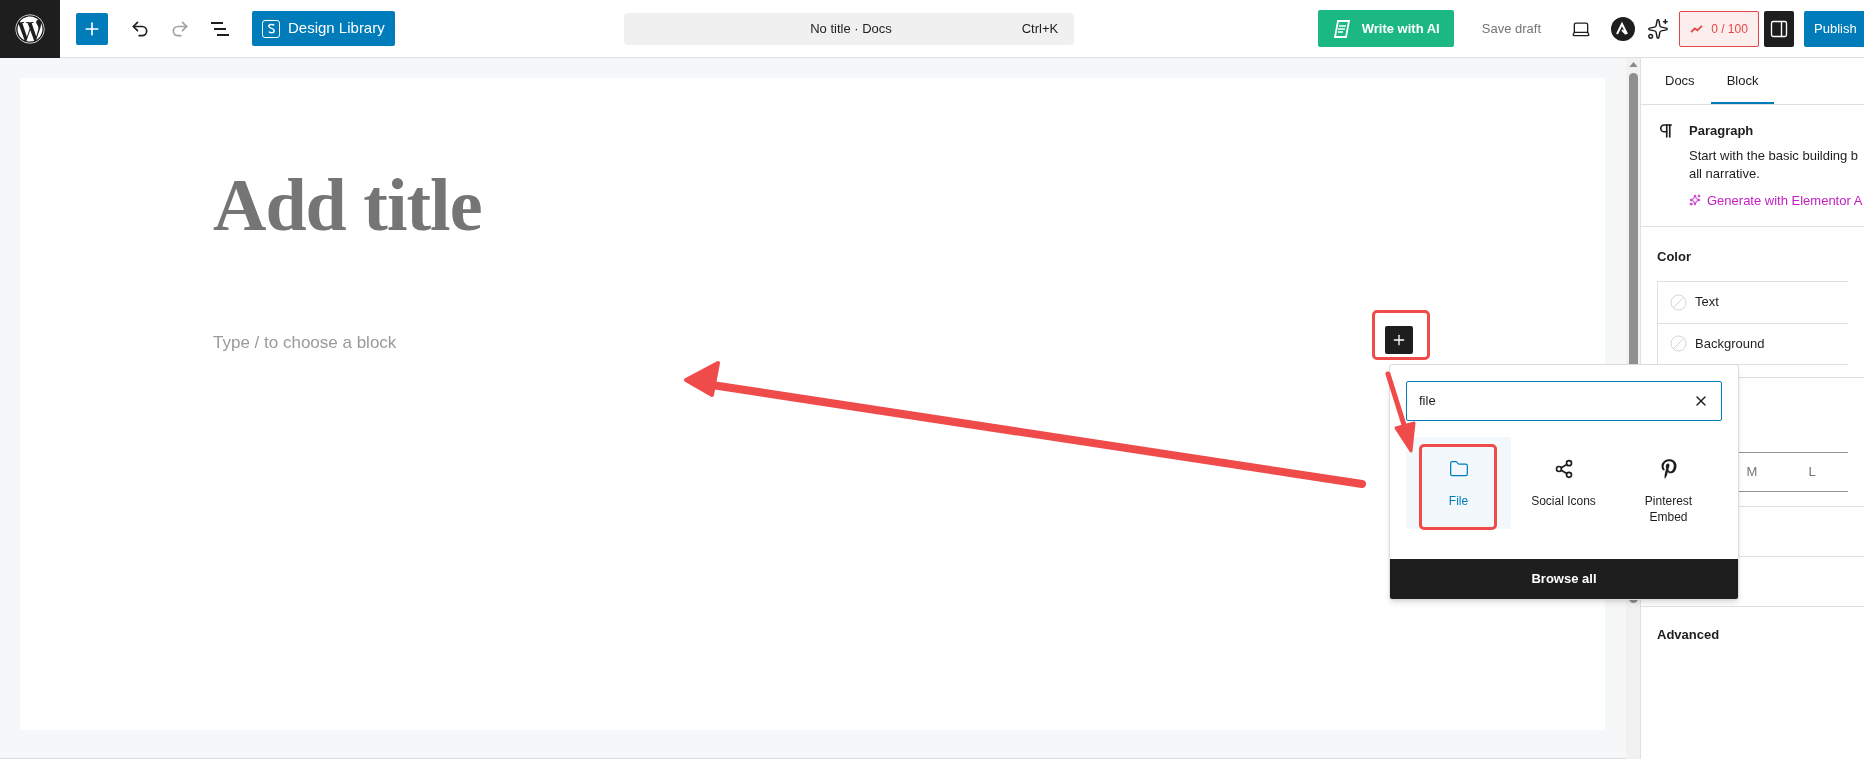 This screenshot has height=759, width=1864. Describe the element at coordinates (1633, 64) in the screenshot. I see `scroll-up-icon` at that location.